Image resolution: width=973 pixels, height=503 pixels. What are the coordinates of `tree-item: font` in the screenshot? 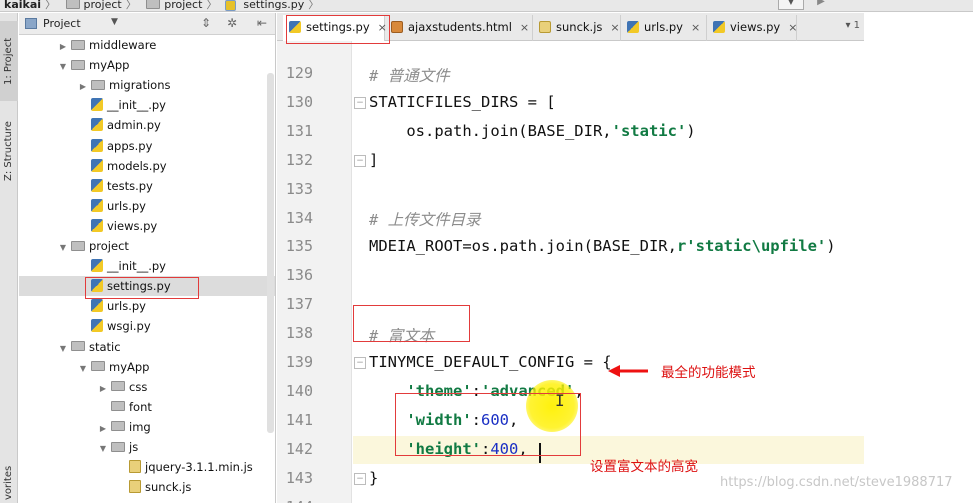 It's located at (124, 407).